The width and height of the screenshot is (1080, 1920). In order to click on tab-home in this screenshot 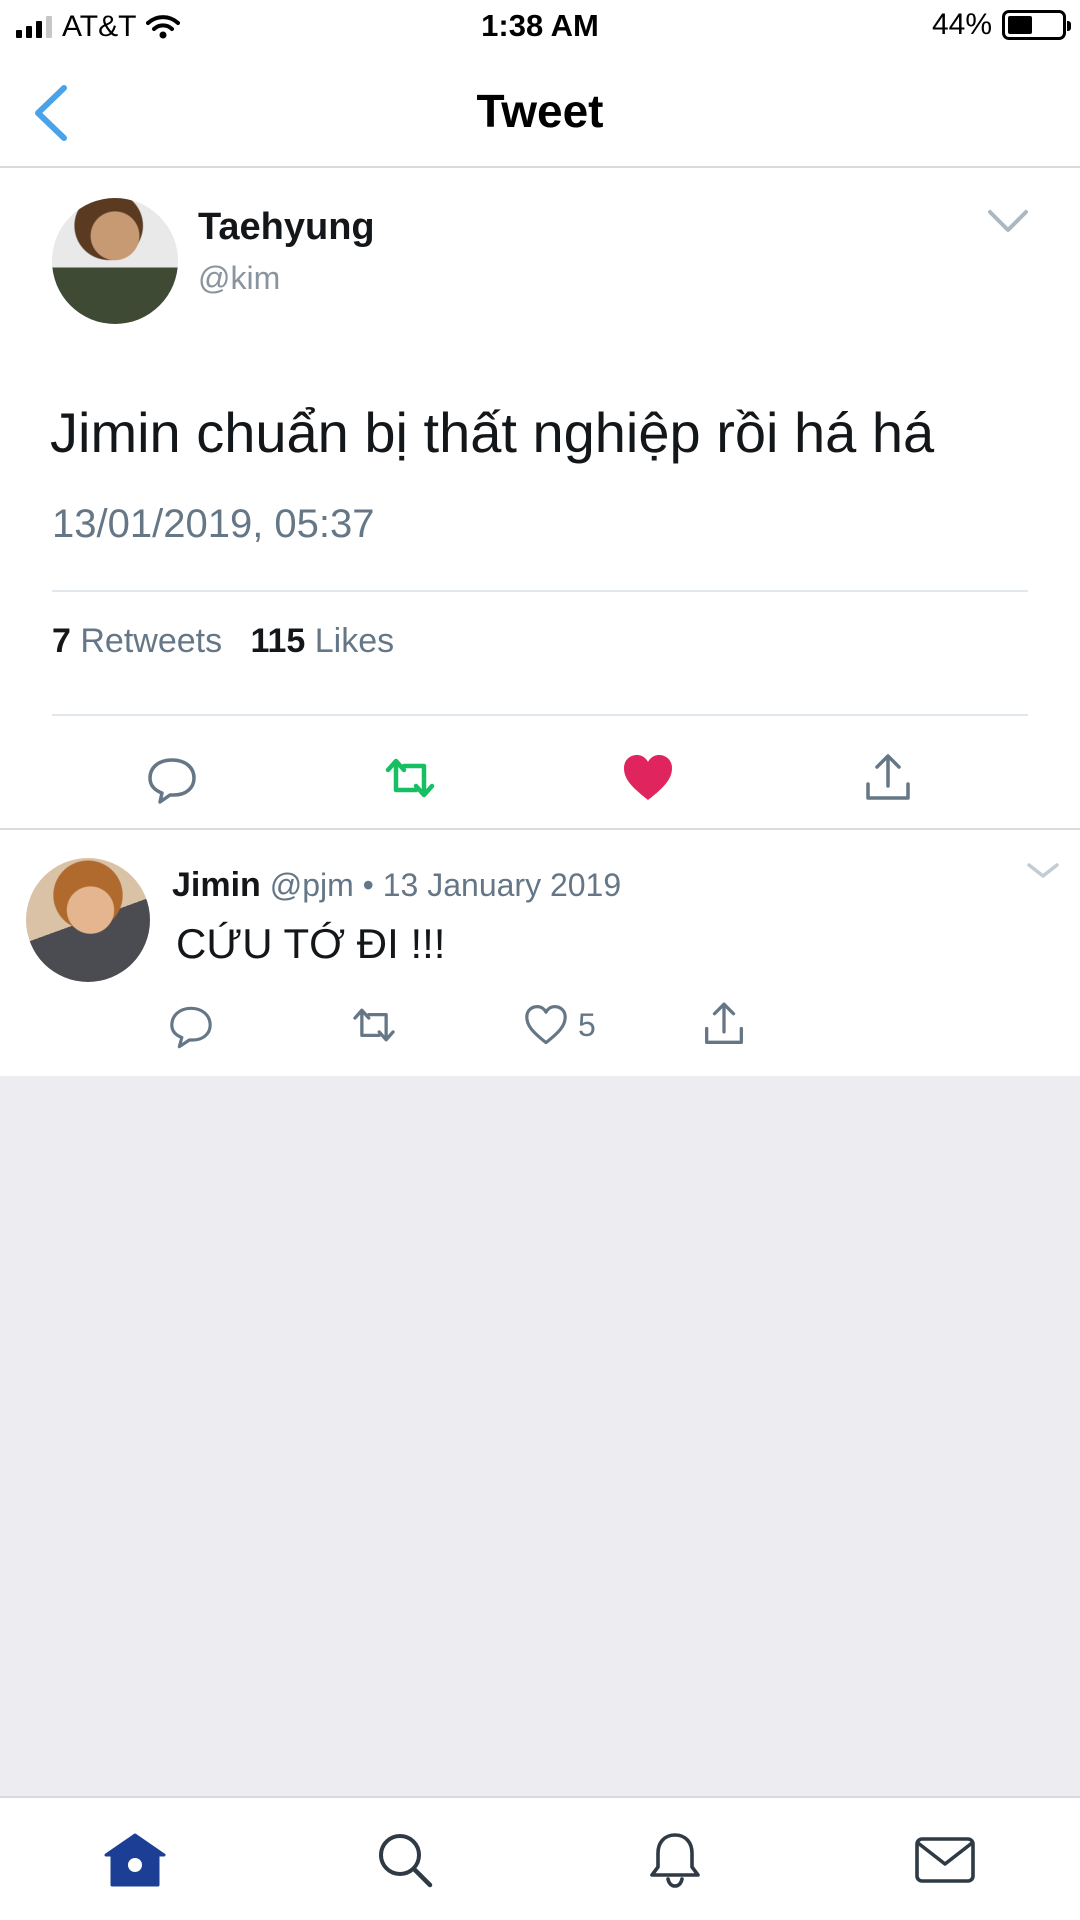, I will do `click(135, 1860)`.